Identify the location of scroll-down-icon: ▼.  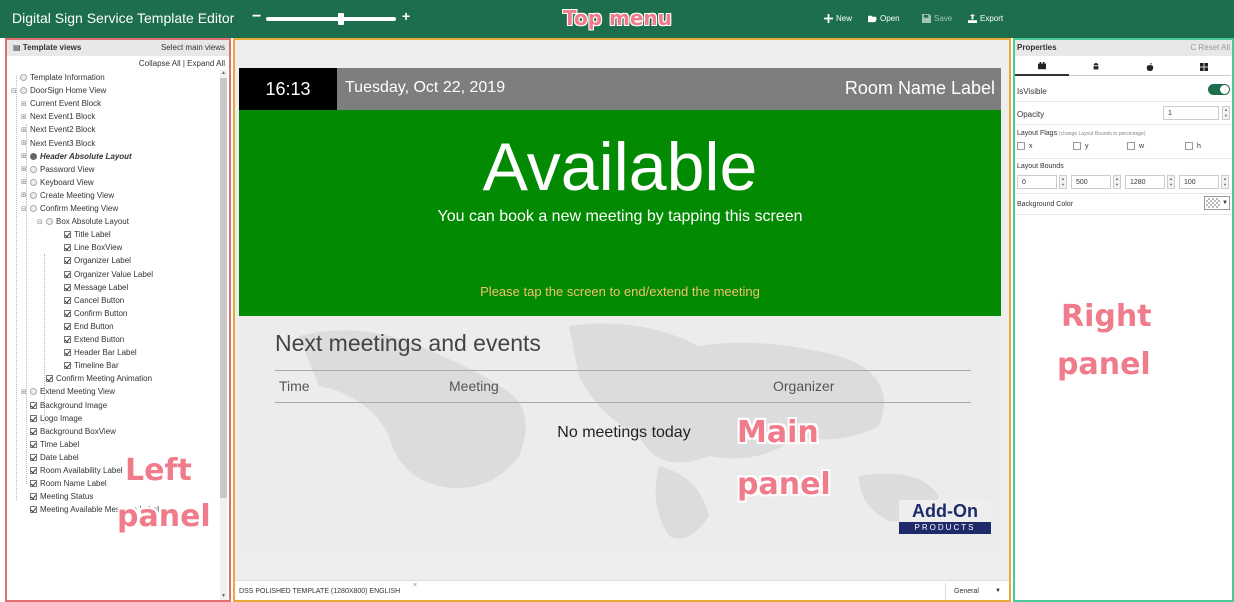
(223, 596).